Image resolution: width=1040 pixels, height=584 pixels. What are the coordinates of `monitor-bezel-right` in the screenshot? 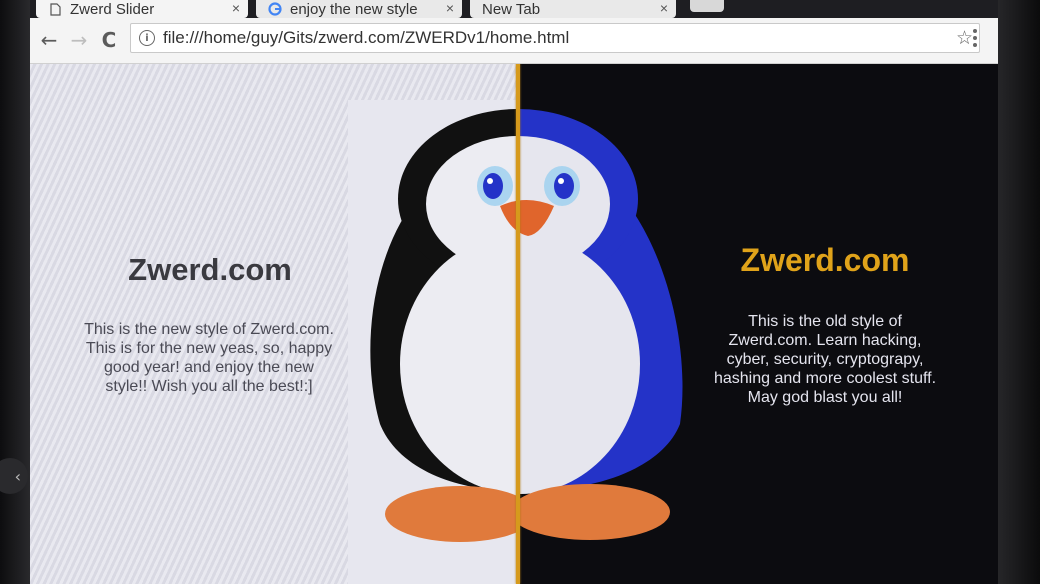 It's located at (1016, 292).